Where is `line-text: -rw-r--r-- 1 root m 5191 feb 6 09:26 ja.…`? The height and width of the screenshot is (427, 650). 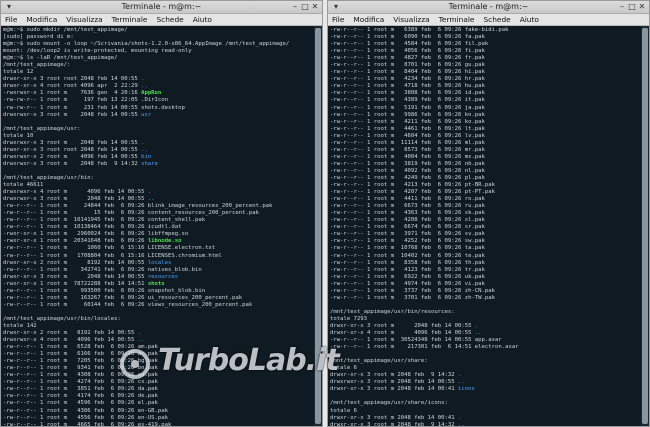
line-text: -rw-r--r-- 1 root m 5191 feb 6 09:26 ja.… is located at coordinates (407, 107).